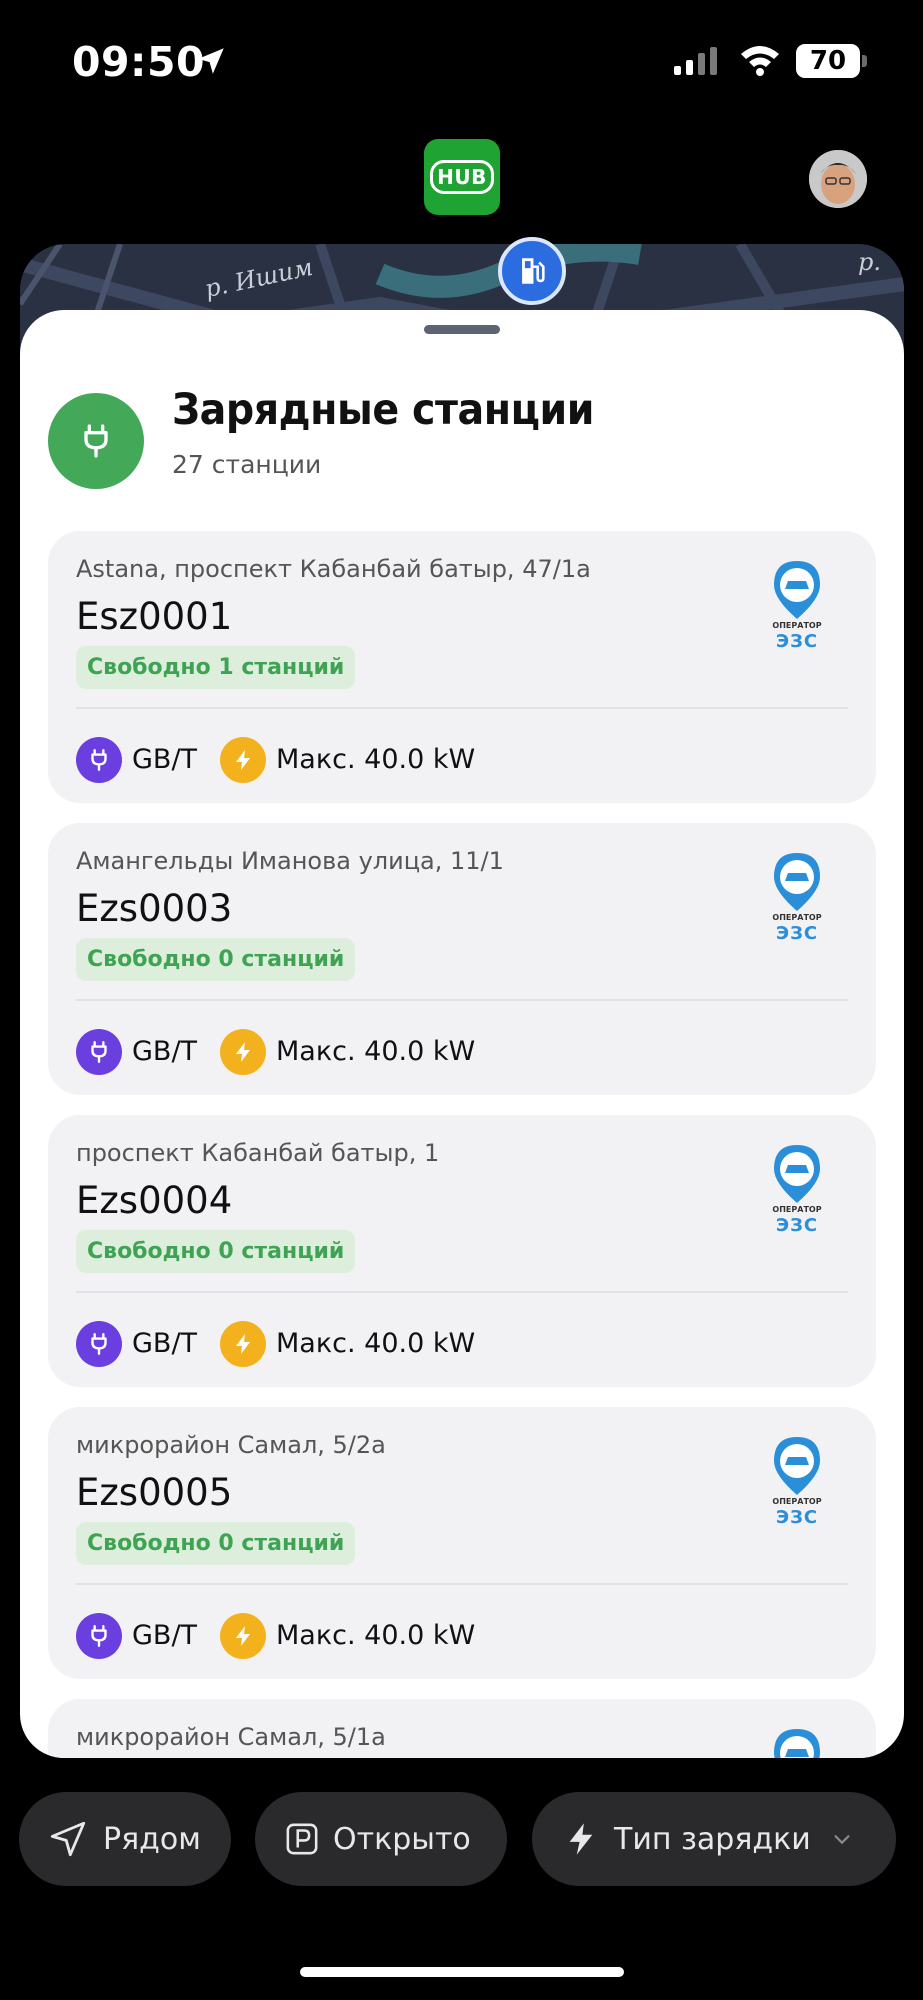 This screenshot has height=2000, width=923. Describe the element at coordinates (231, 1445) in the screenshot. I see `station-address: микрорайон Самал, 5/2а` at that location.